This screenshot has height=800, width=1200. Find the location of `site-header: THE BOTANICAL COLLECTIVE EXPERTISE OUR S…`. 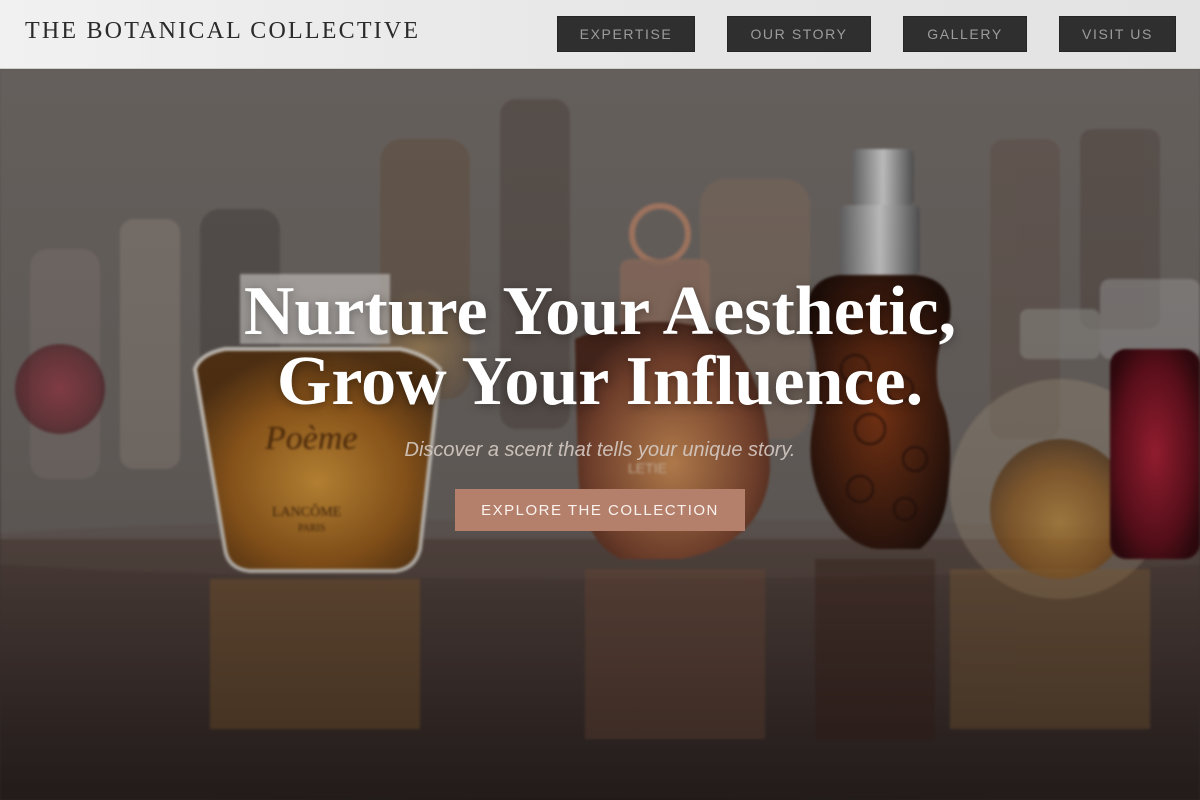

site-header: THE BOTANICAL COLLECTIVE EXPERTISE OUR S… is located at coordinates (600, 34).